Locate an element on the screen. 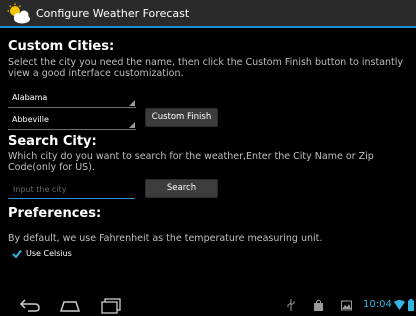  partly-cloudy-icon is located at coordinates (18, 13).